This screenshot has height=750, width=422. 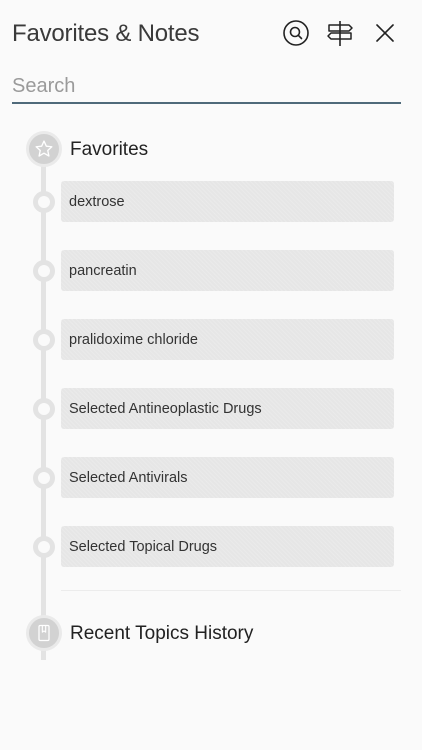 What do you see at coordinates (44, 149) in the screenshot?
I see `star-icon` at bounding box center [44, 149].